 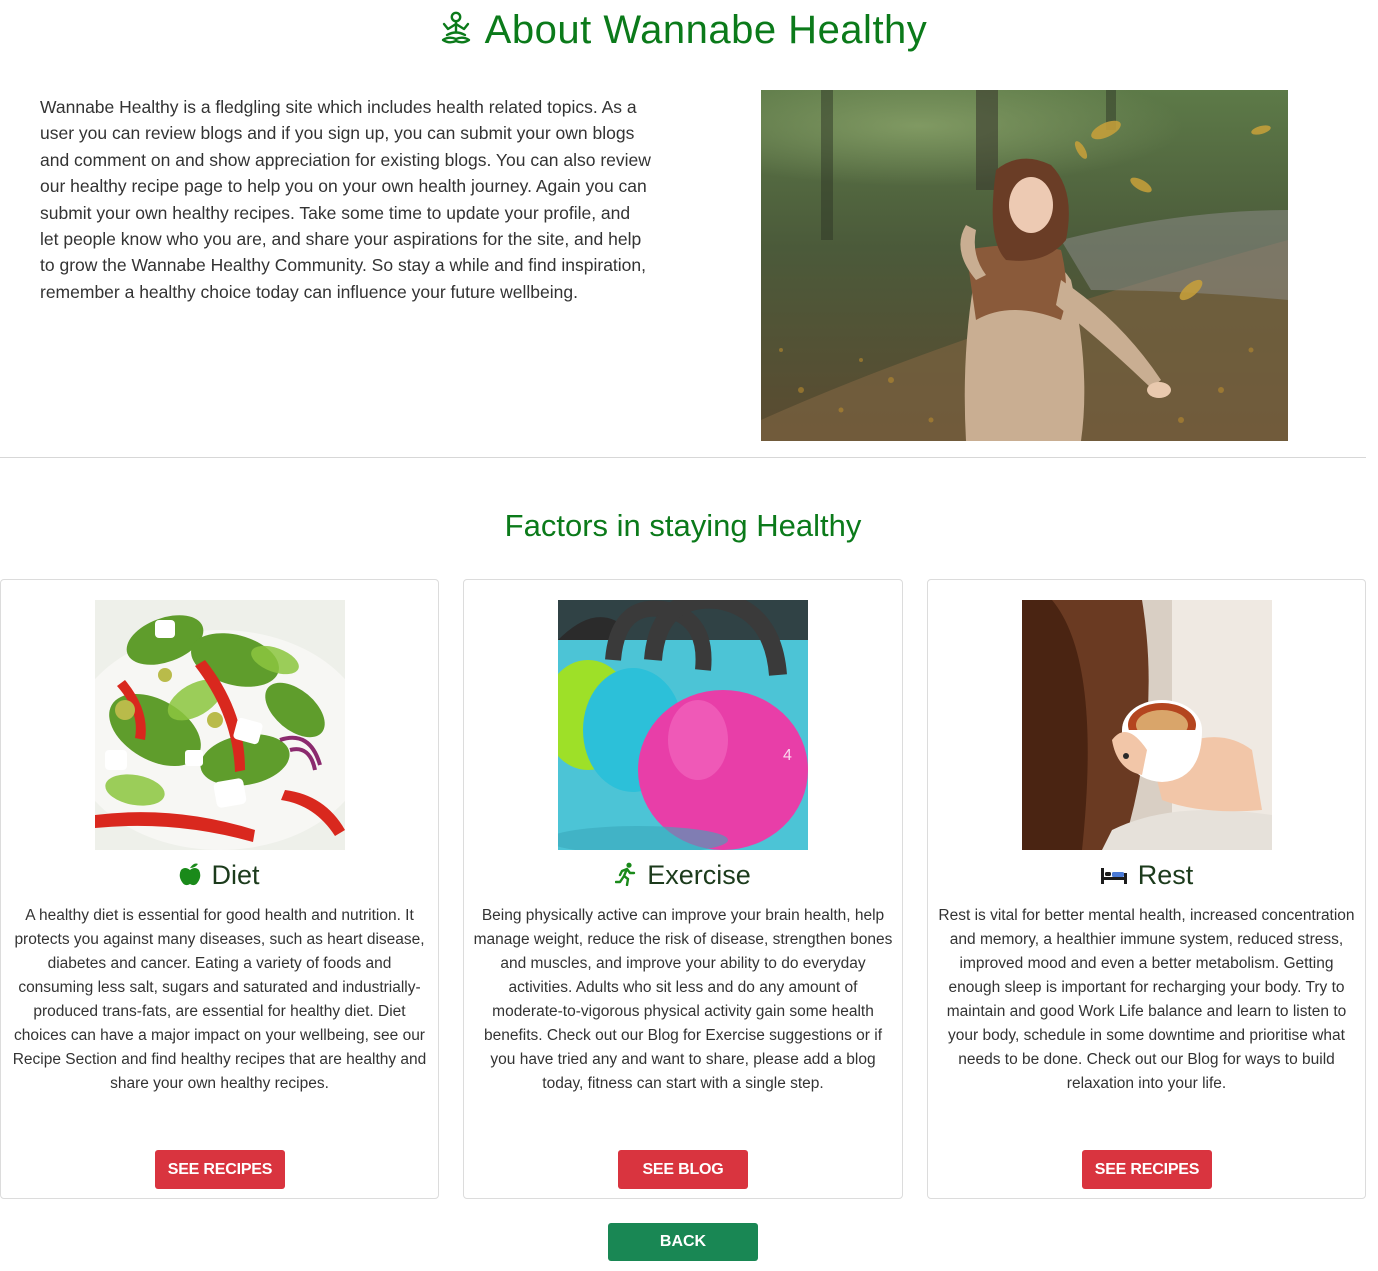 What do you see at coordinates (1147, 725) in the screenshot?
I see `coffee-cup-photo` at bounding box center [1147, 725].